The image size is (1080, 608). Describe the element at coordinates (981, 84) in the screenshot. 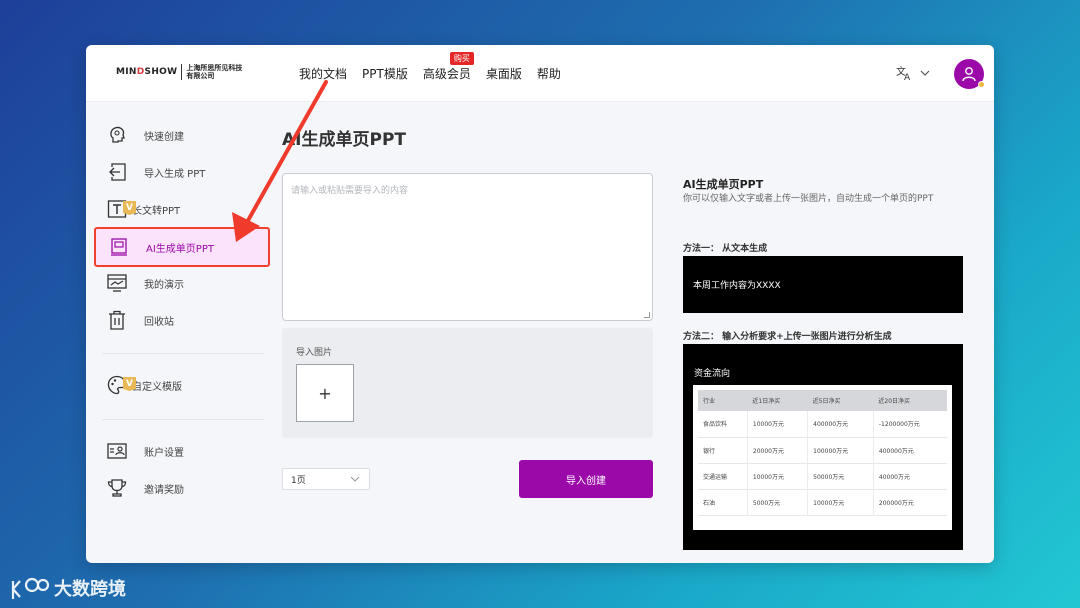

I see `status-dot` at that location.